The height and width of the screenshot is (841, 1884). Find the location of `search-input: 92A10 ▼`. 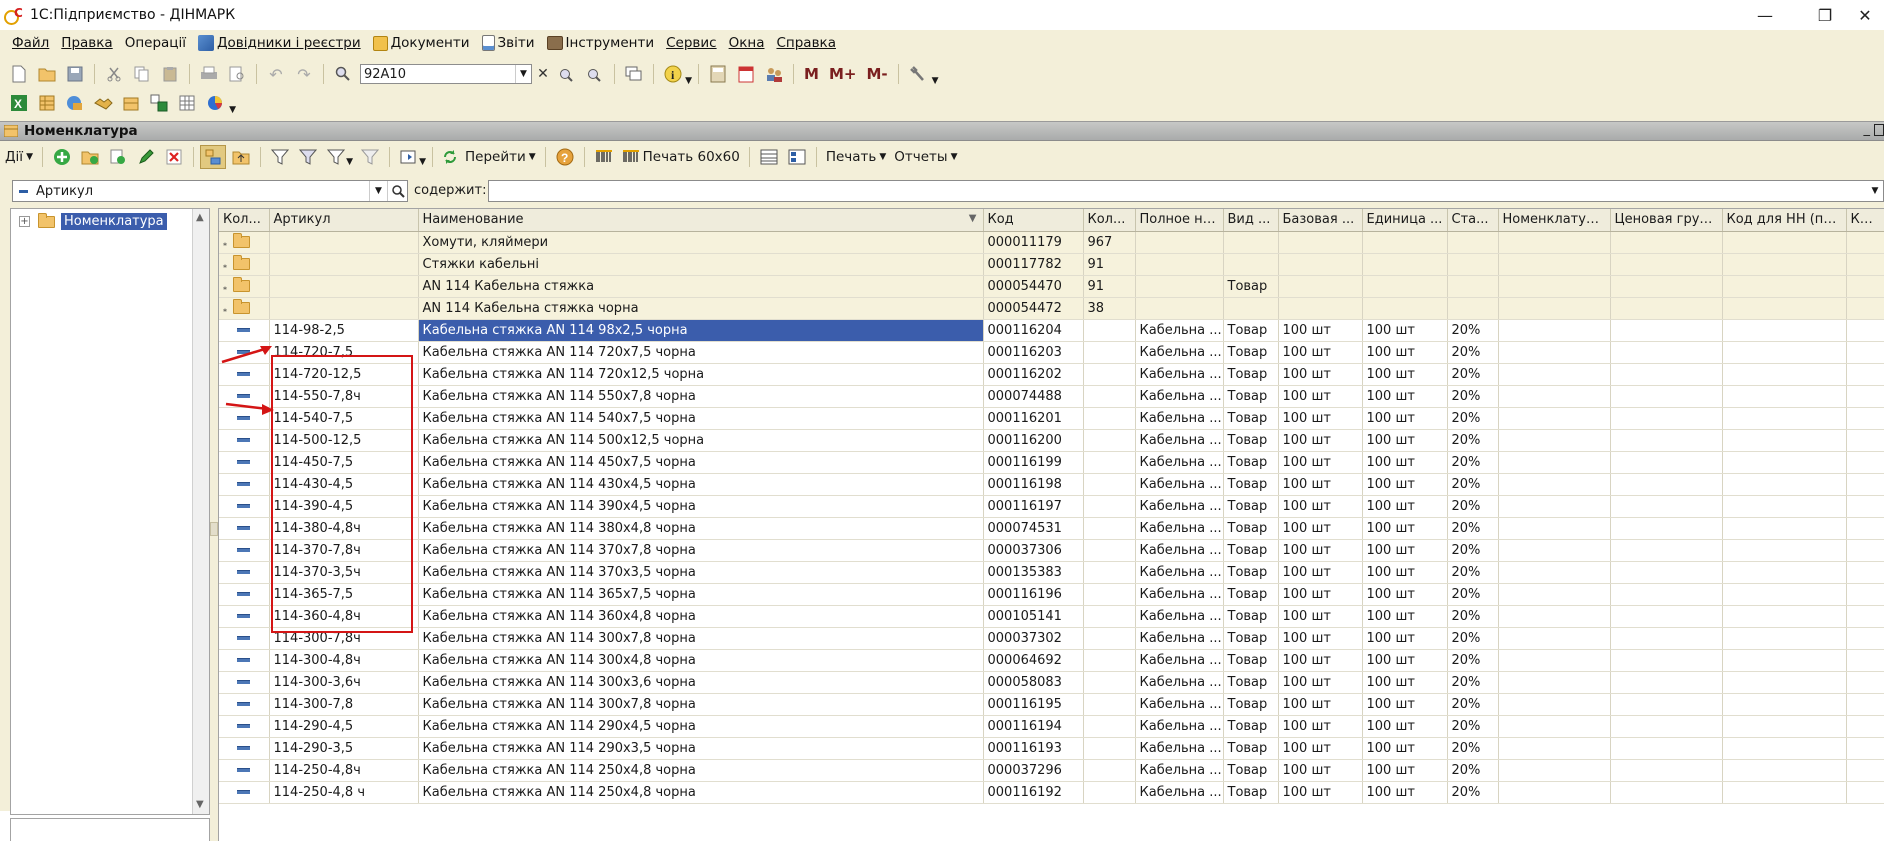

search-input: 92A10 ▼ is located at coordinates (446, 74).